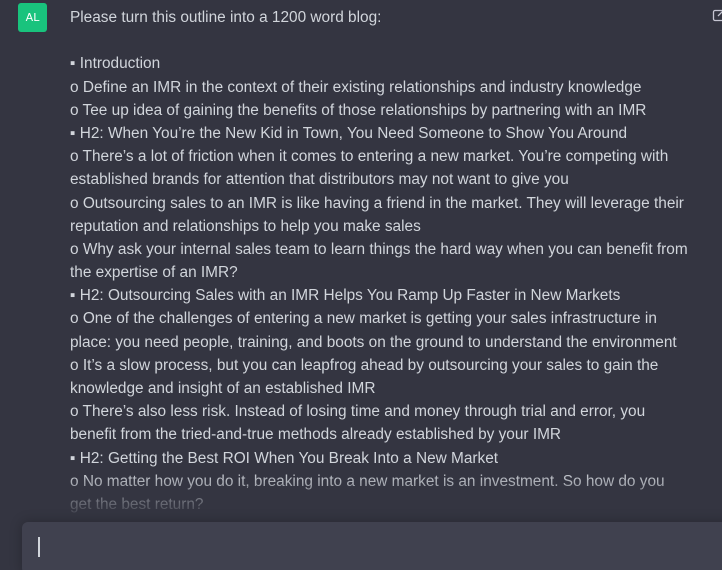 This screenshot has width=722, height=570. I want to click on message-line: get the best return?, so click(137, 504).